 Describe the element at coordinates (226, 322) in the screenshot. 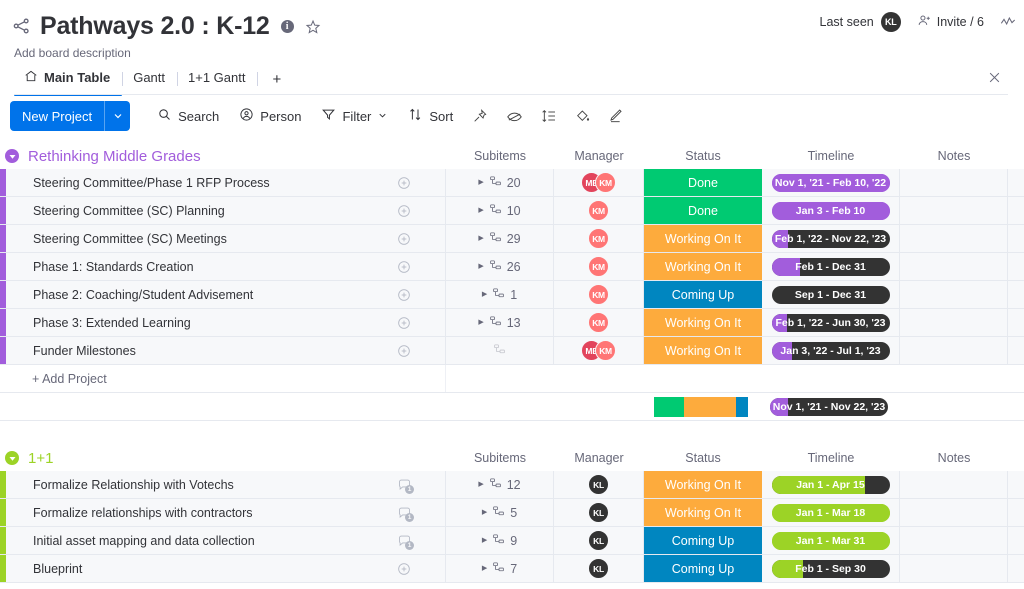

I see `cell-item-name: Phase 3: Extended Learning` at that location.